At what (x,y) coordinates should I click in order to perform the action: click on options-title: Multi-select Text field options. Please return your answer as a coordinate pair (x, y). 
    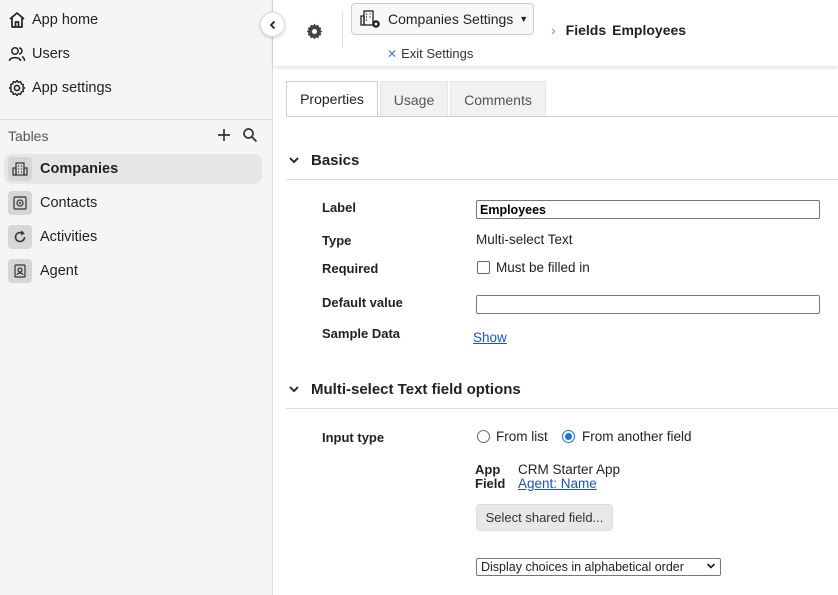
    Looking at the image, I should click on (416, 389).